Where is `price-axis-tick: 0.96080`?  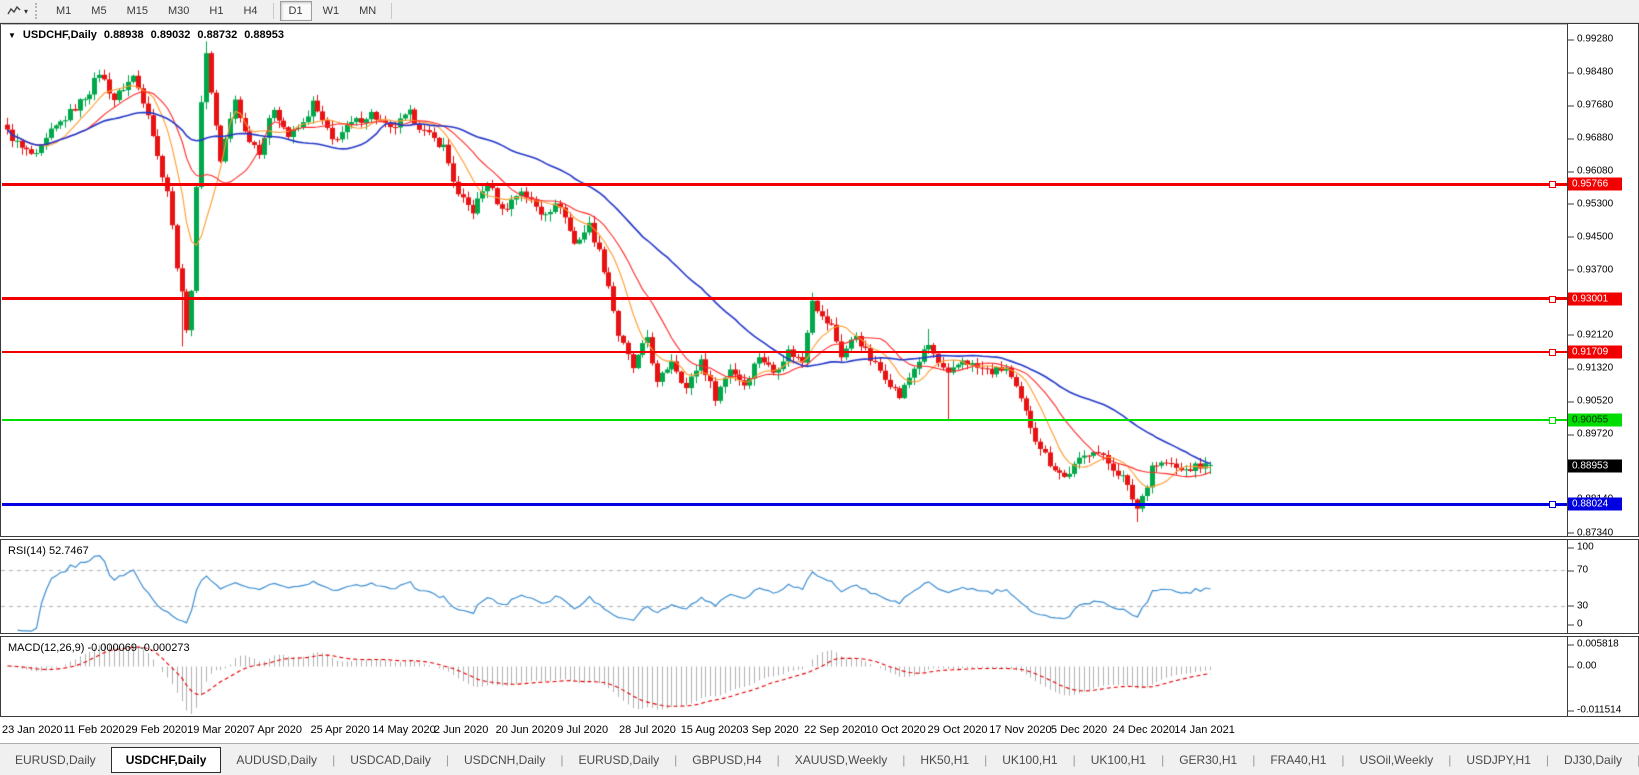
price-axis-tick: 0.96080 is located at coordinates (1590, 171).